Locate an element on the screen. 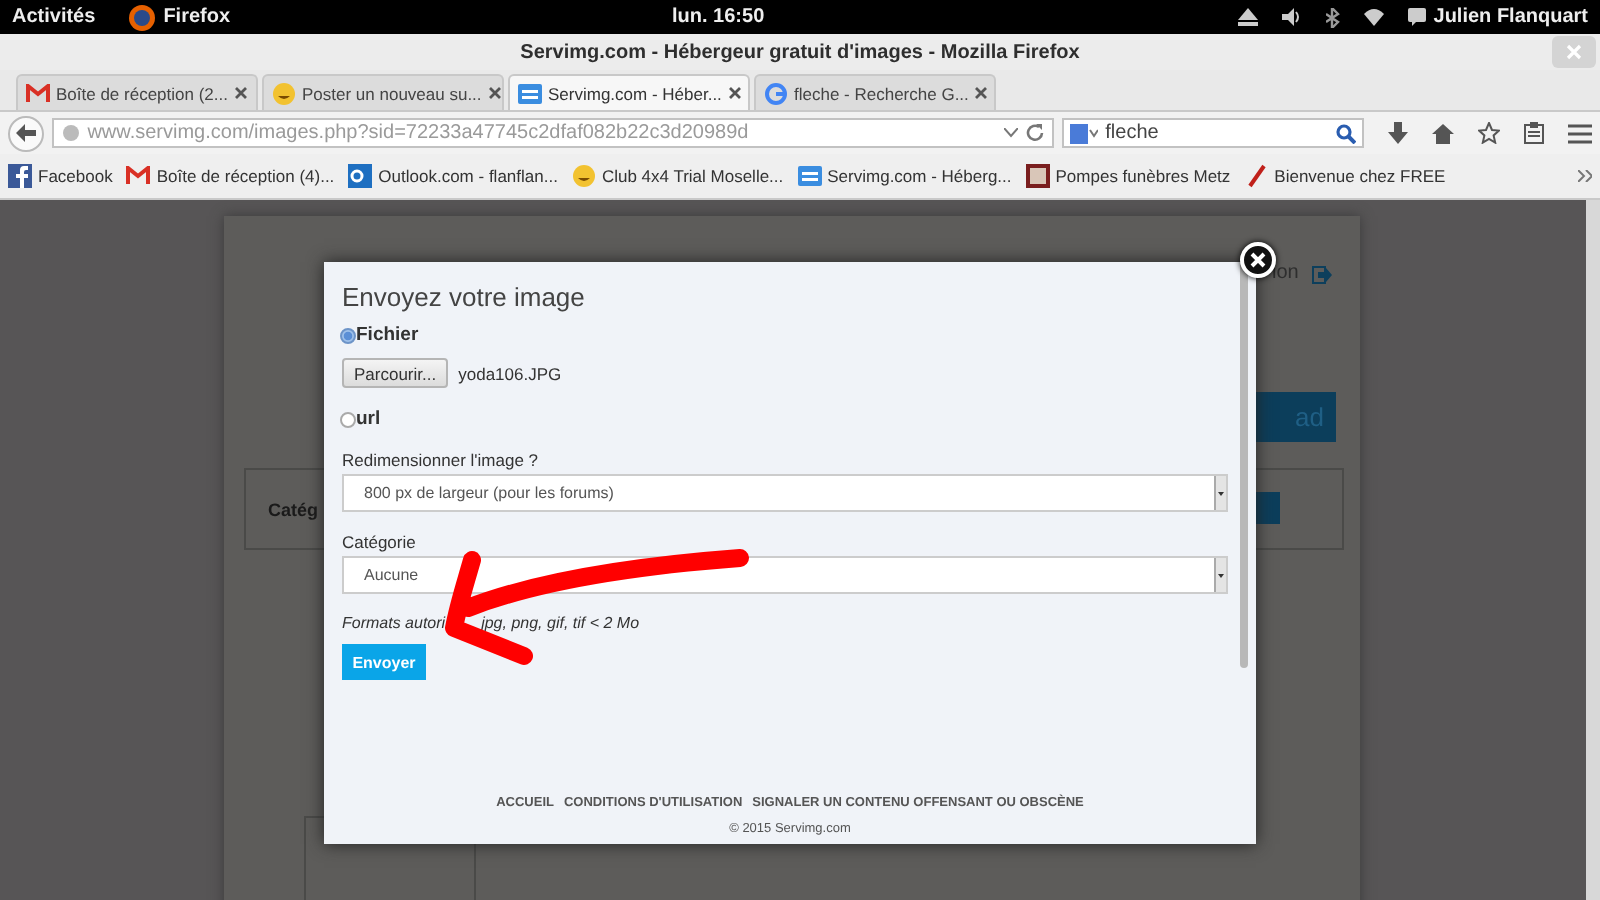  google-search-icon is located at coordinates (1083, 133).